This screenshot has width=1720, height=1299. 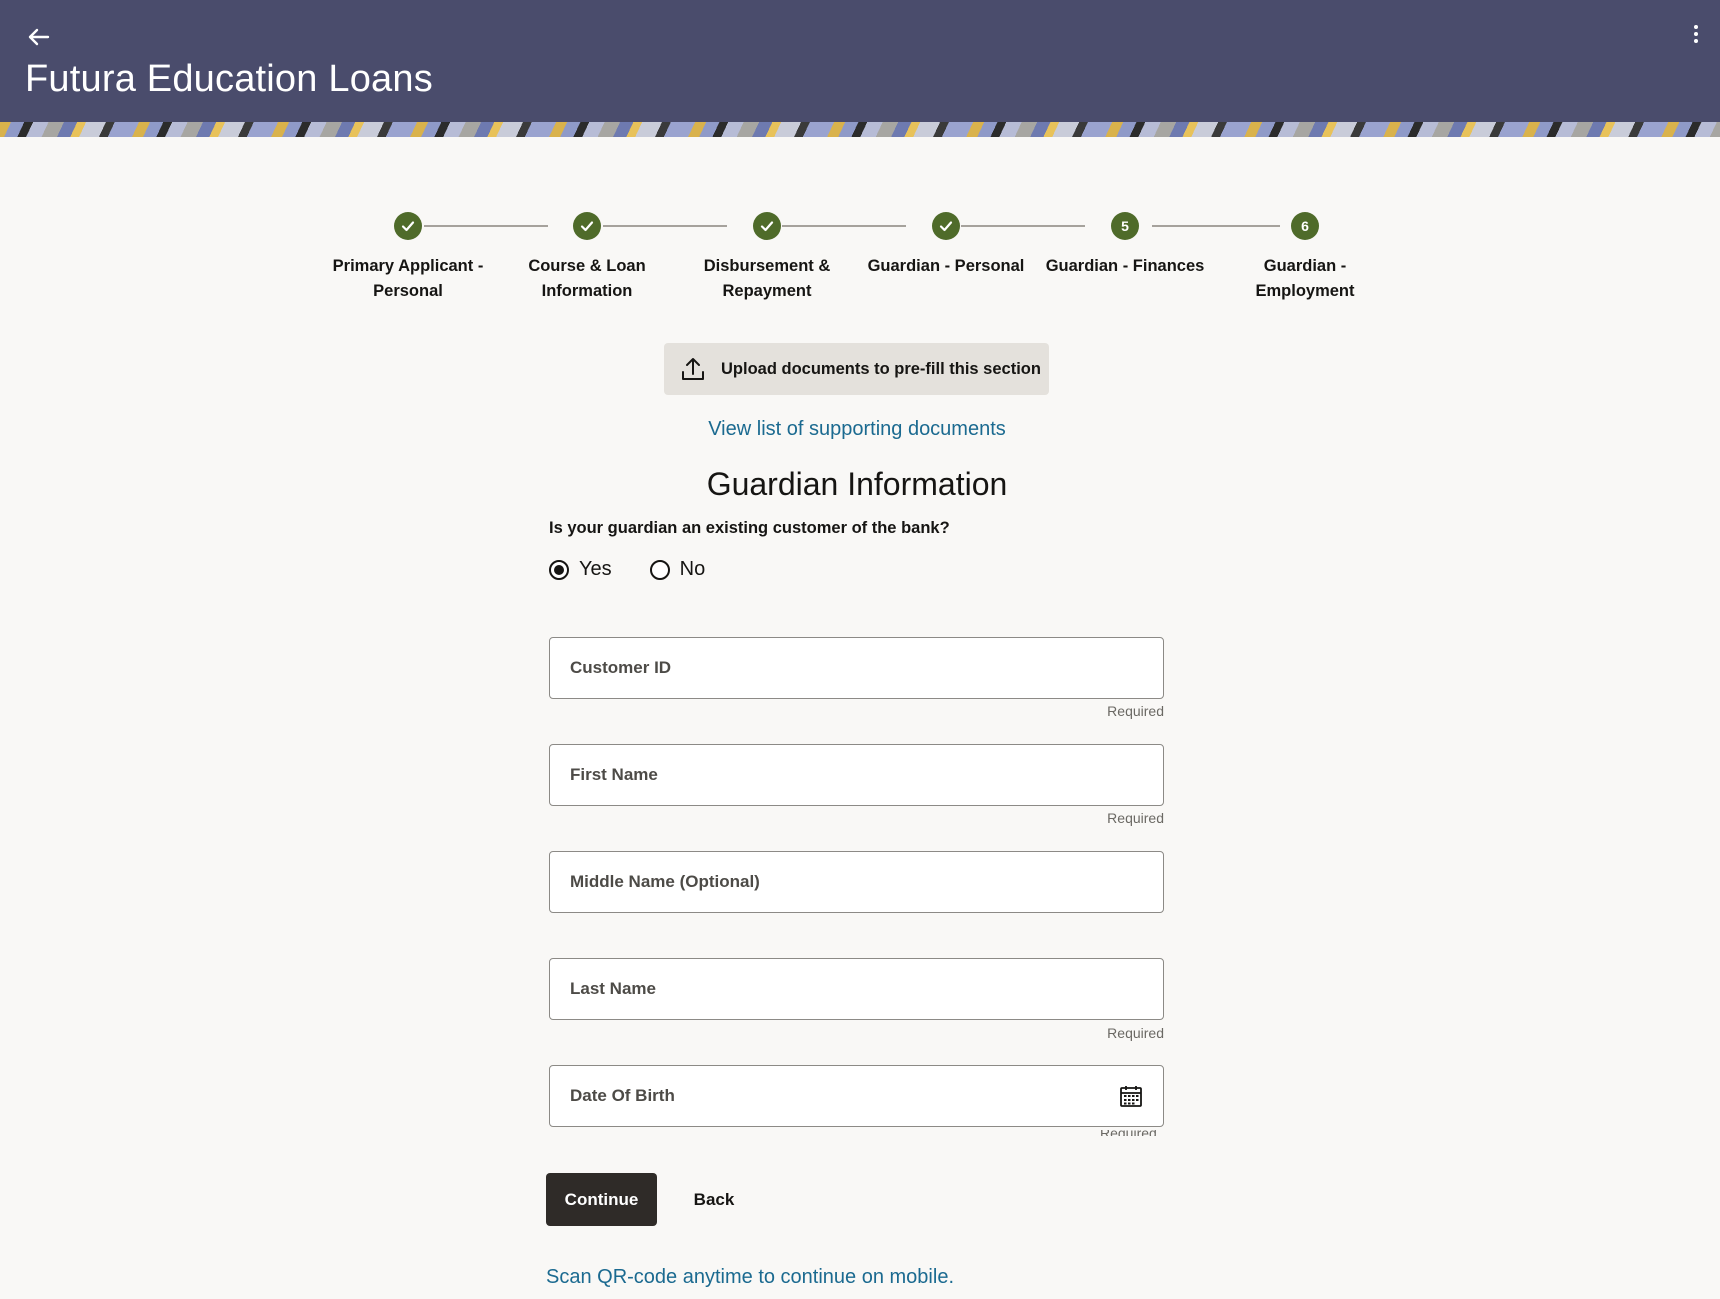 I want to click on step-primary-applicant-personal: Primary Applicant - Personal, so click(x=408, y=257).